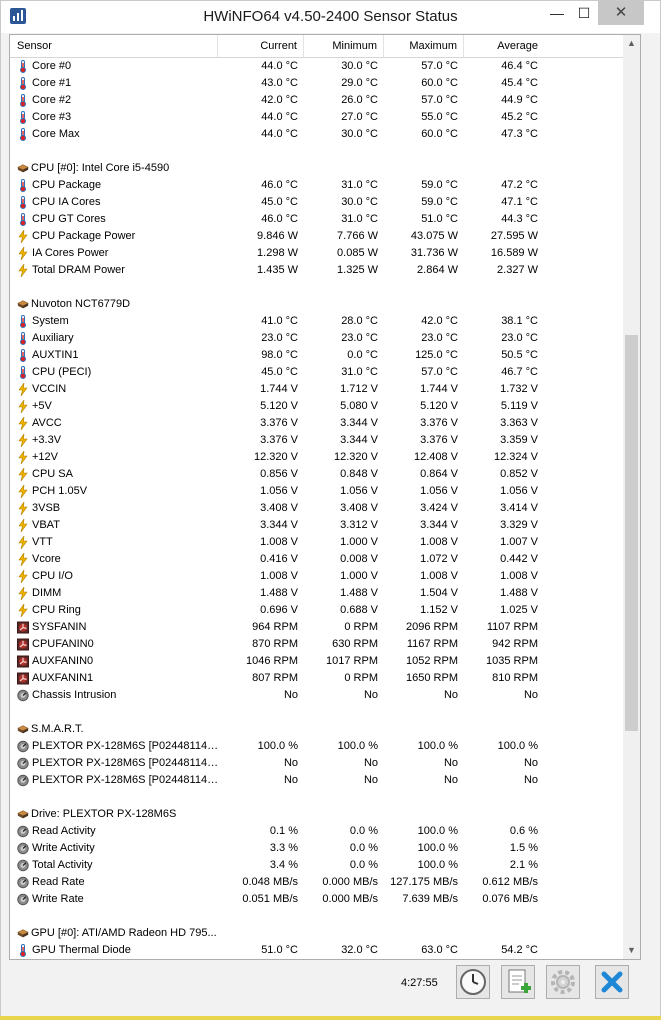 This screenshot has height=1020, width=661. Describe the element at coordinates (439, 185) in the screenshot. I see `maximum-value: 59.0 °C` at that location.